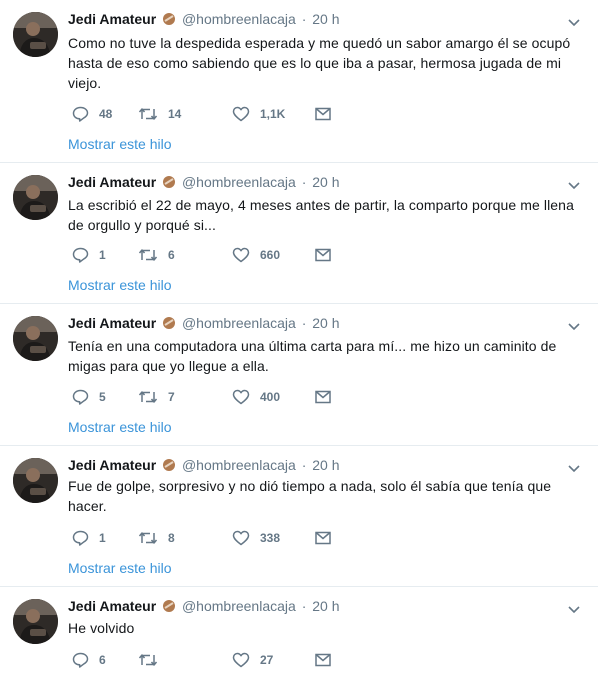 Image resolution: width=598 pixels, height=675 pixels. Describe the element at coordinates (270, 255) in the screenshot. I see `like-count: 660` at that location.